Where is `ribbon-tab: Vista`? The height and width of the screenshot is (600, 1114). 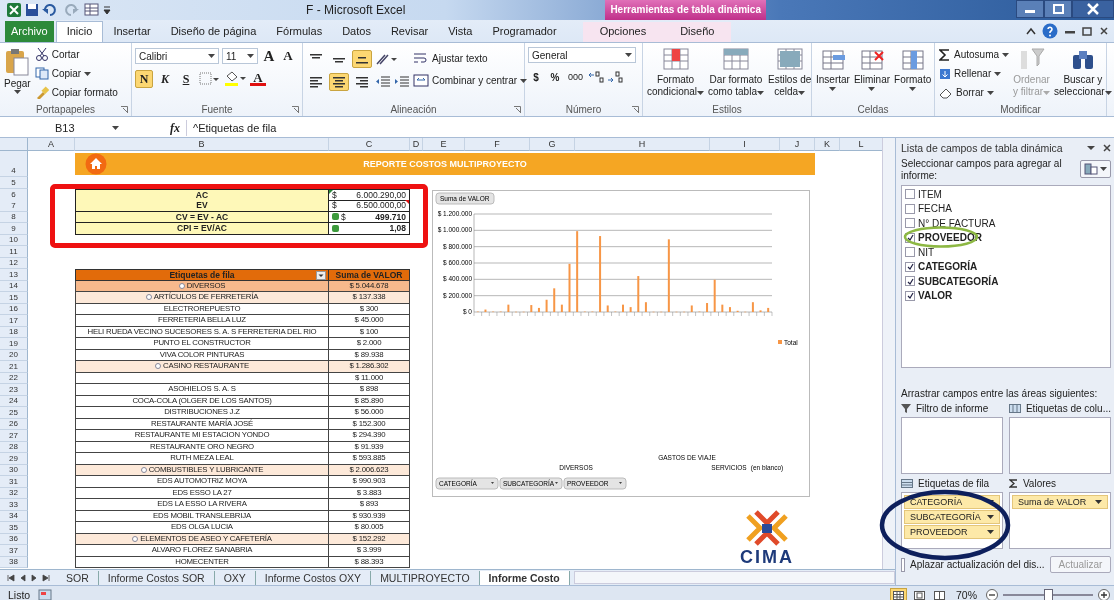
ribbon-tab: Vista is located at coordinates (460, 32).